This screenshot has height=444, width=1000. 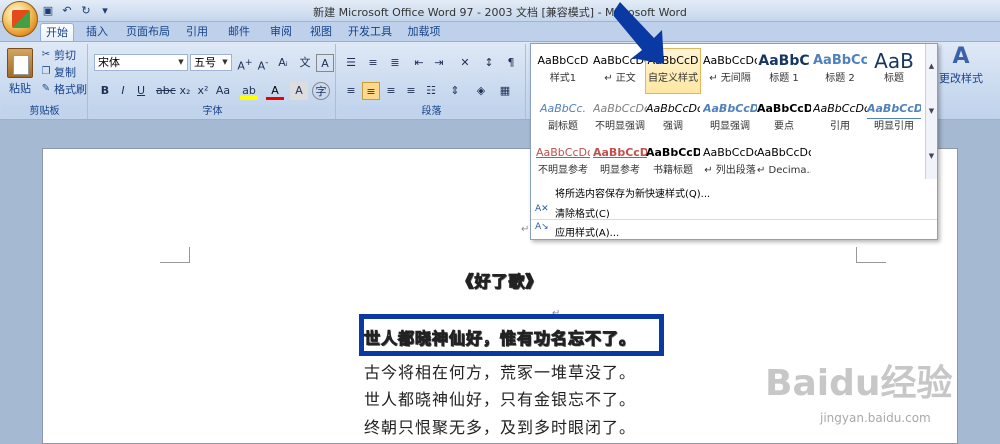 I want to click on bold-icon: B, so click(x=105, y=91).